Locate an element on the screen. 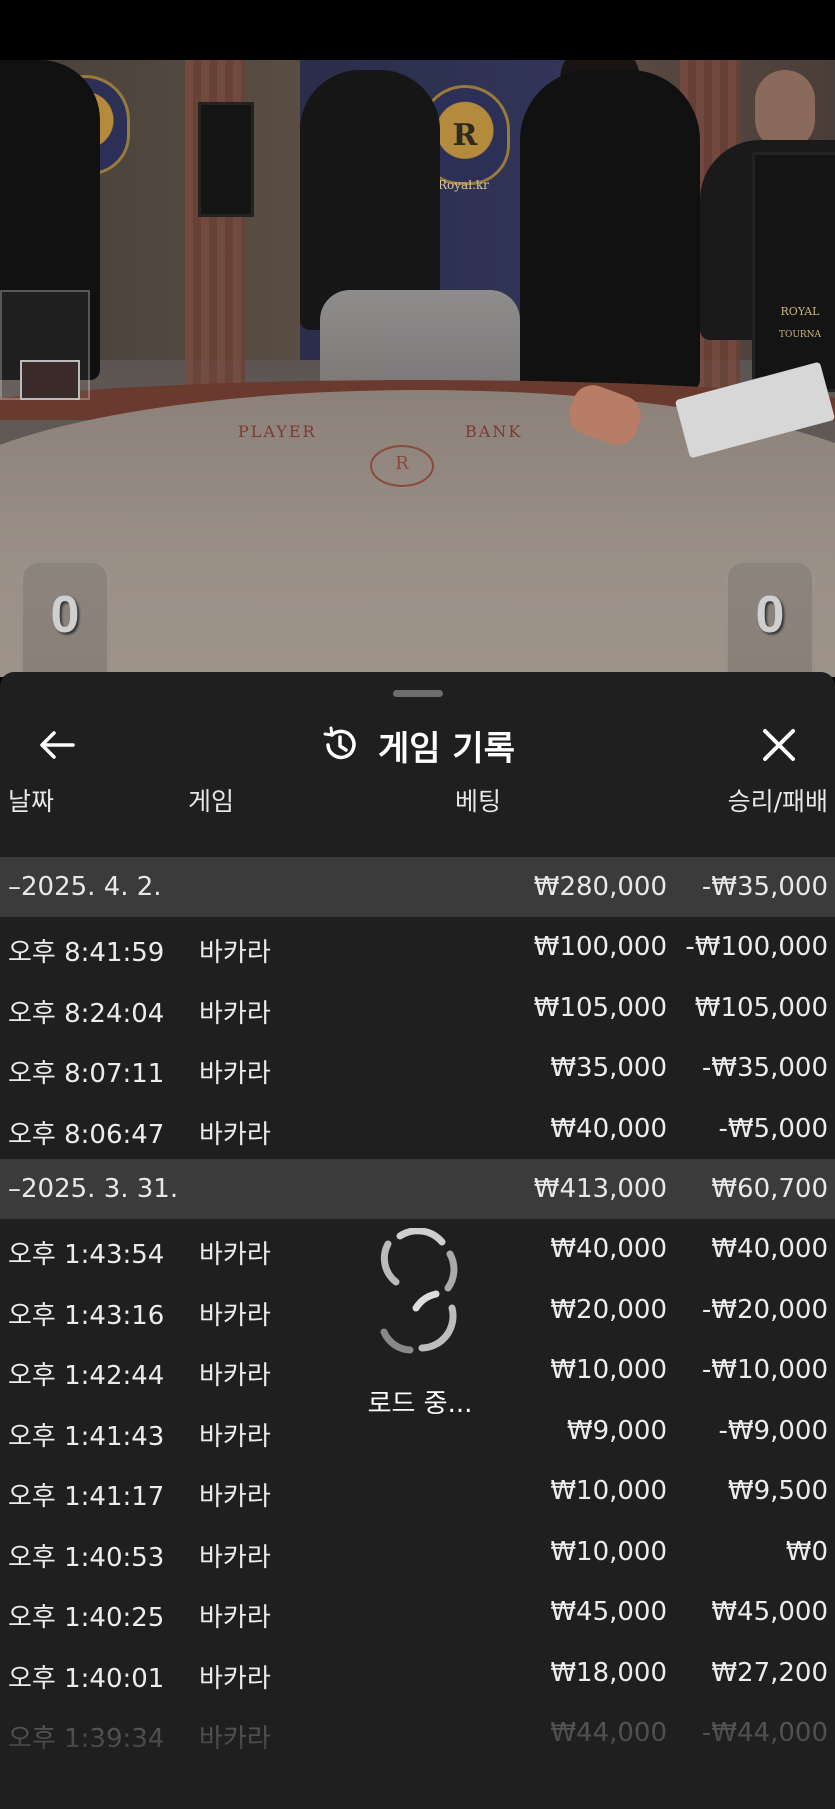  history-row: 오후 8:24:04 바카라 ₩105,000 ₩105,000 is located at coordinates (417, 1008).